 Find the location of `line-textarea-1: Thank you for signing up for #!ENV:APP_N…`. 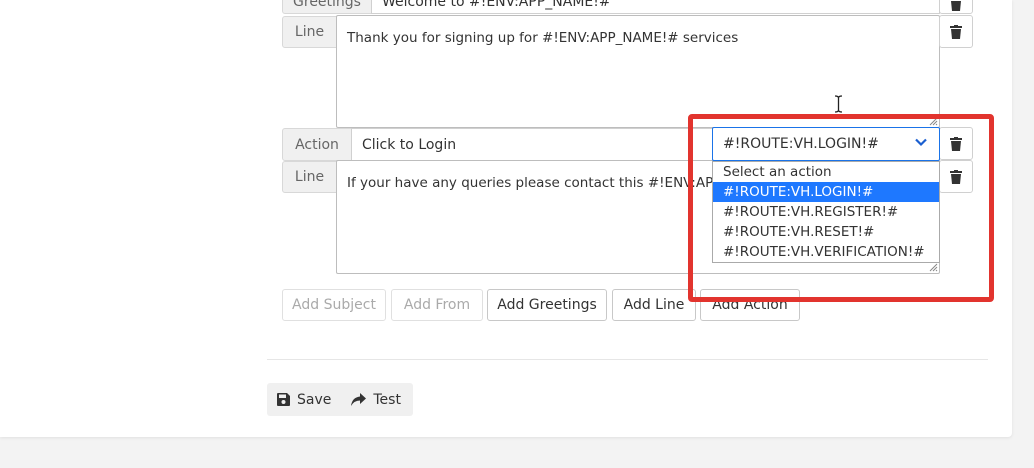

line-textarea-1: Thank you for signing up for #!ENV:APP_N… is located at coordinates (638, 71).